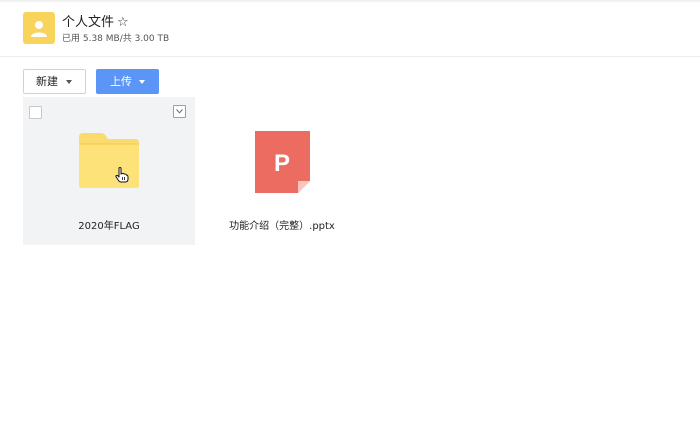 This screenshot has width=700, height=440. I want to click on user-icon, so click(39, 29).